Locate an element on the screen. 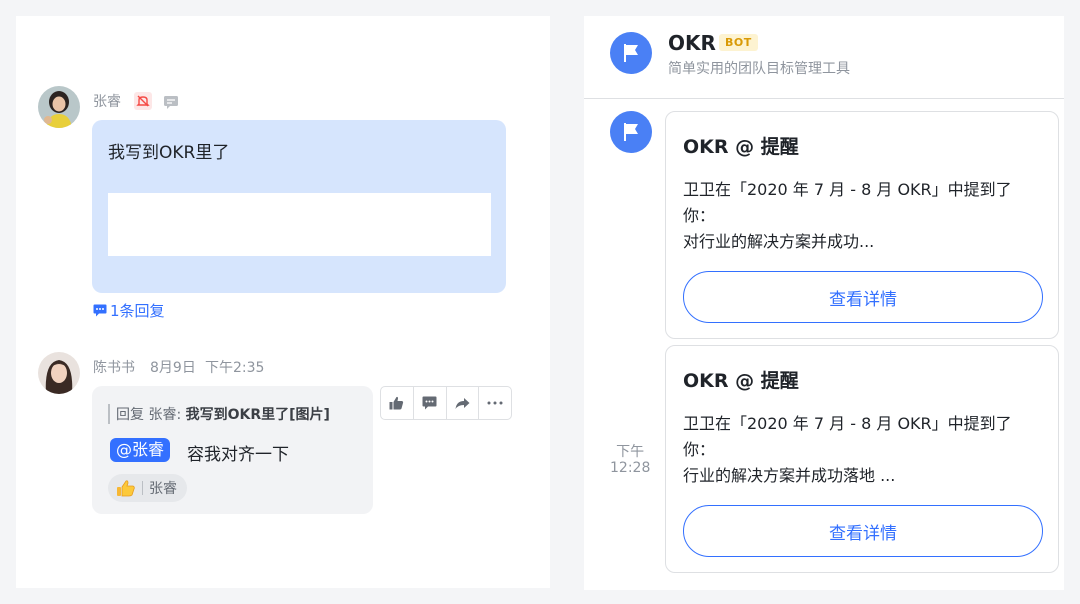  reaction-divider is located at coordinates (142, 488).